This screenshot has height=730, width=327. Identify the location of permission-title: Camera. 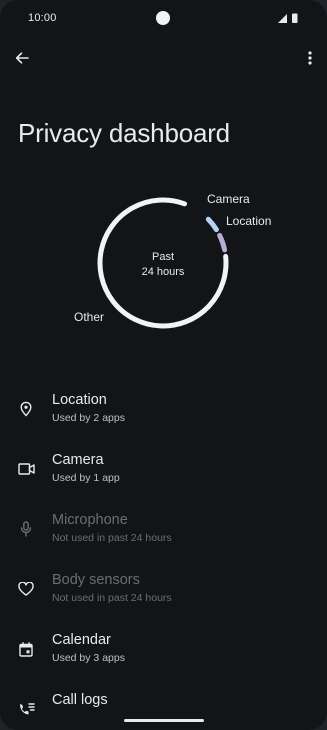
(78, 460).